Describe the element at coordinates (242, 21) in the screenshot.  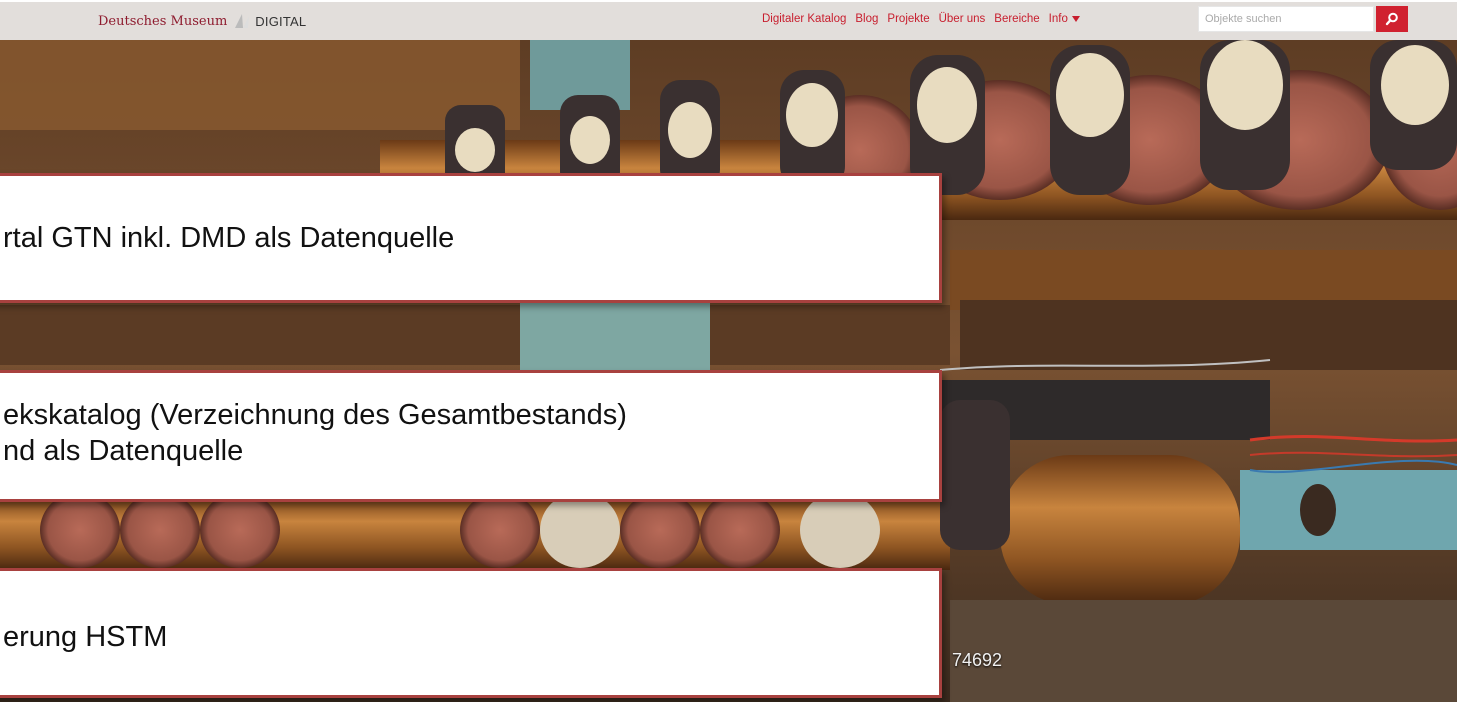
I see `logo-mark-icon` at that location.